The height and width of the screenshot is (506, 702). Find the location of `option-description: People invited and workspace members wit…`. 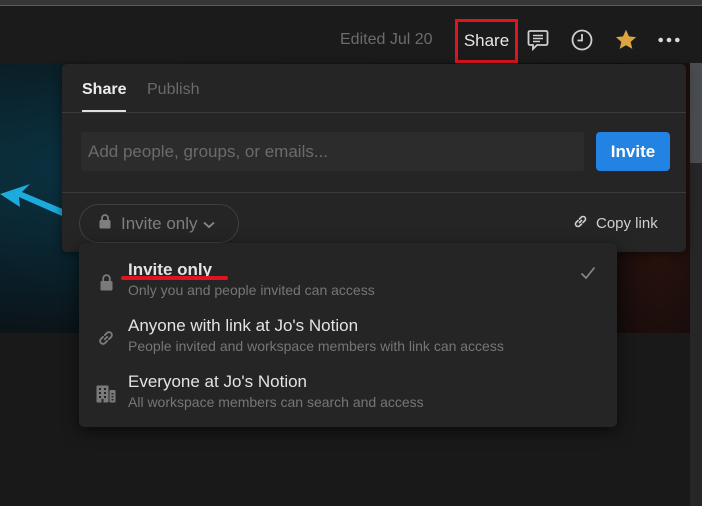

option-description: People invited and workspace members wit… is located at coordinates (316, 346).